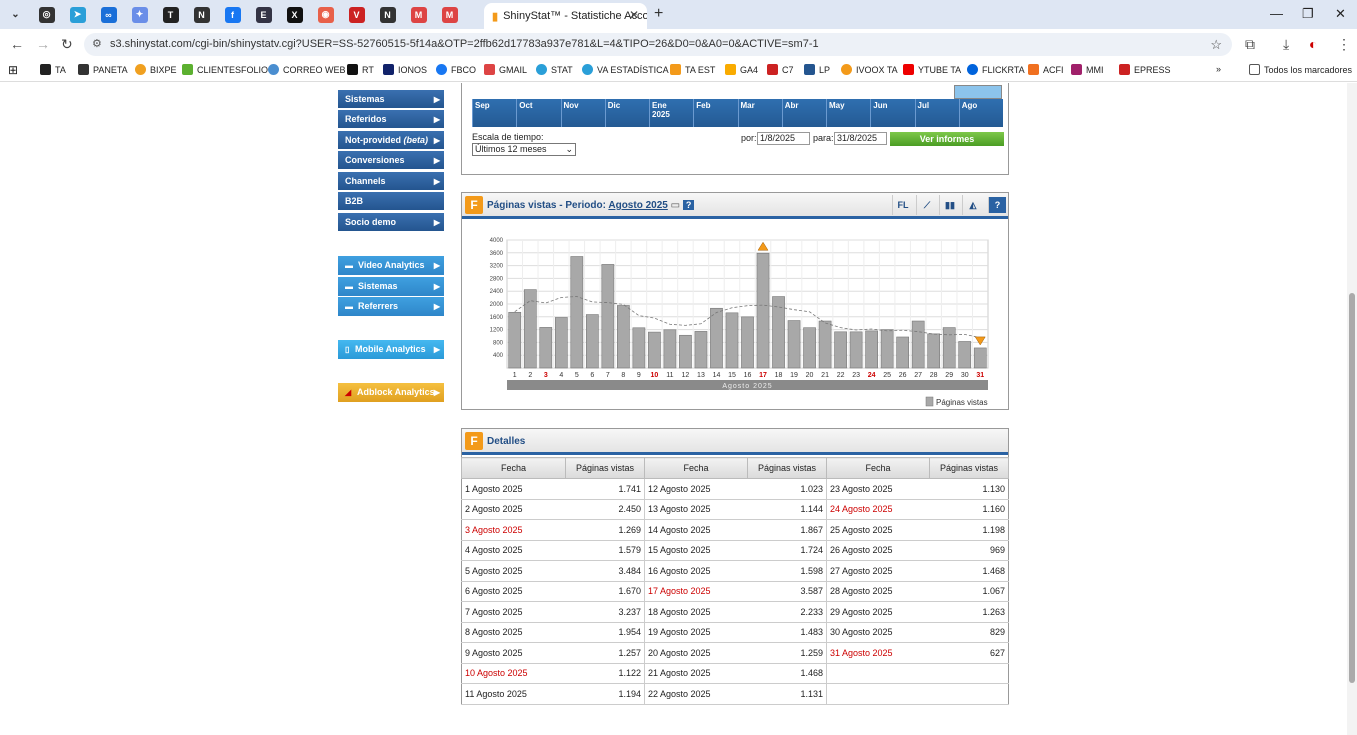 The image size is (1357, 735). Describe the element at coordinates (582, 113) in the screenshot. I see `month-nov: Nov` at that location.